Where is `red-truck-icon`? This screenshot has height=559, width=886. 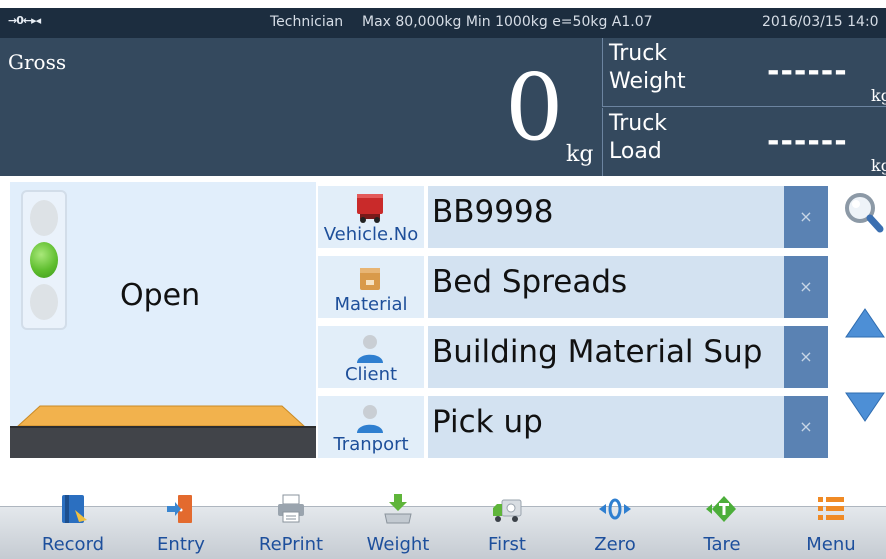
red-truck-icon is located at coordinates (370, 208).